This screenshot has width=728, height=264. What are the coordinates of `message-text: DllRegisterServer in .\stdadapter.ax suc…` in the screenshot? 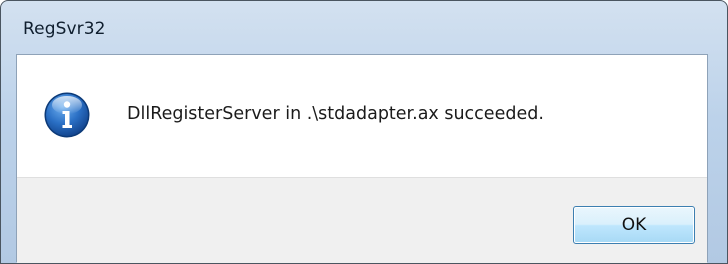 It's located at (335, 114).